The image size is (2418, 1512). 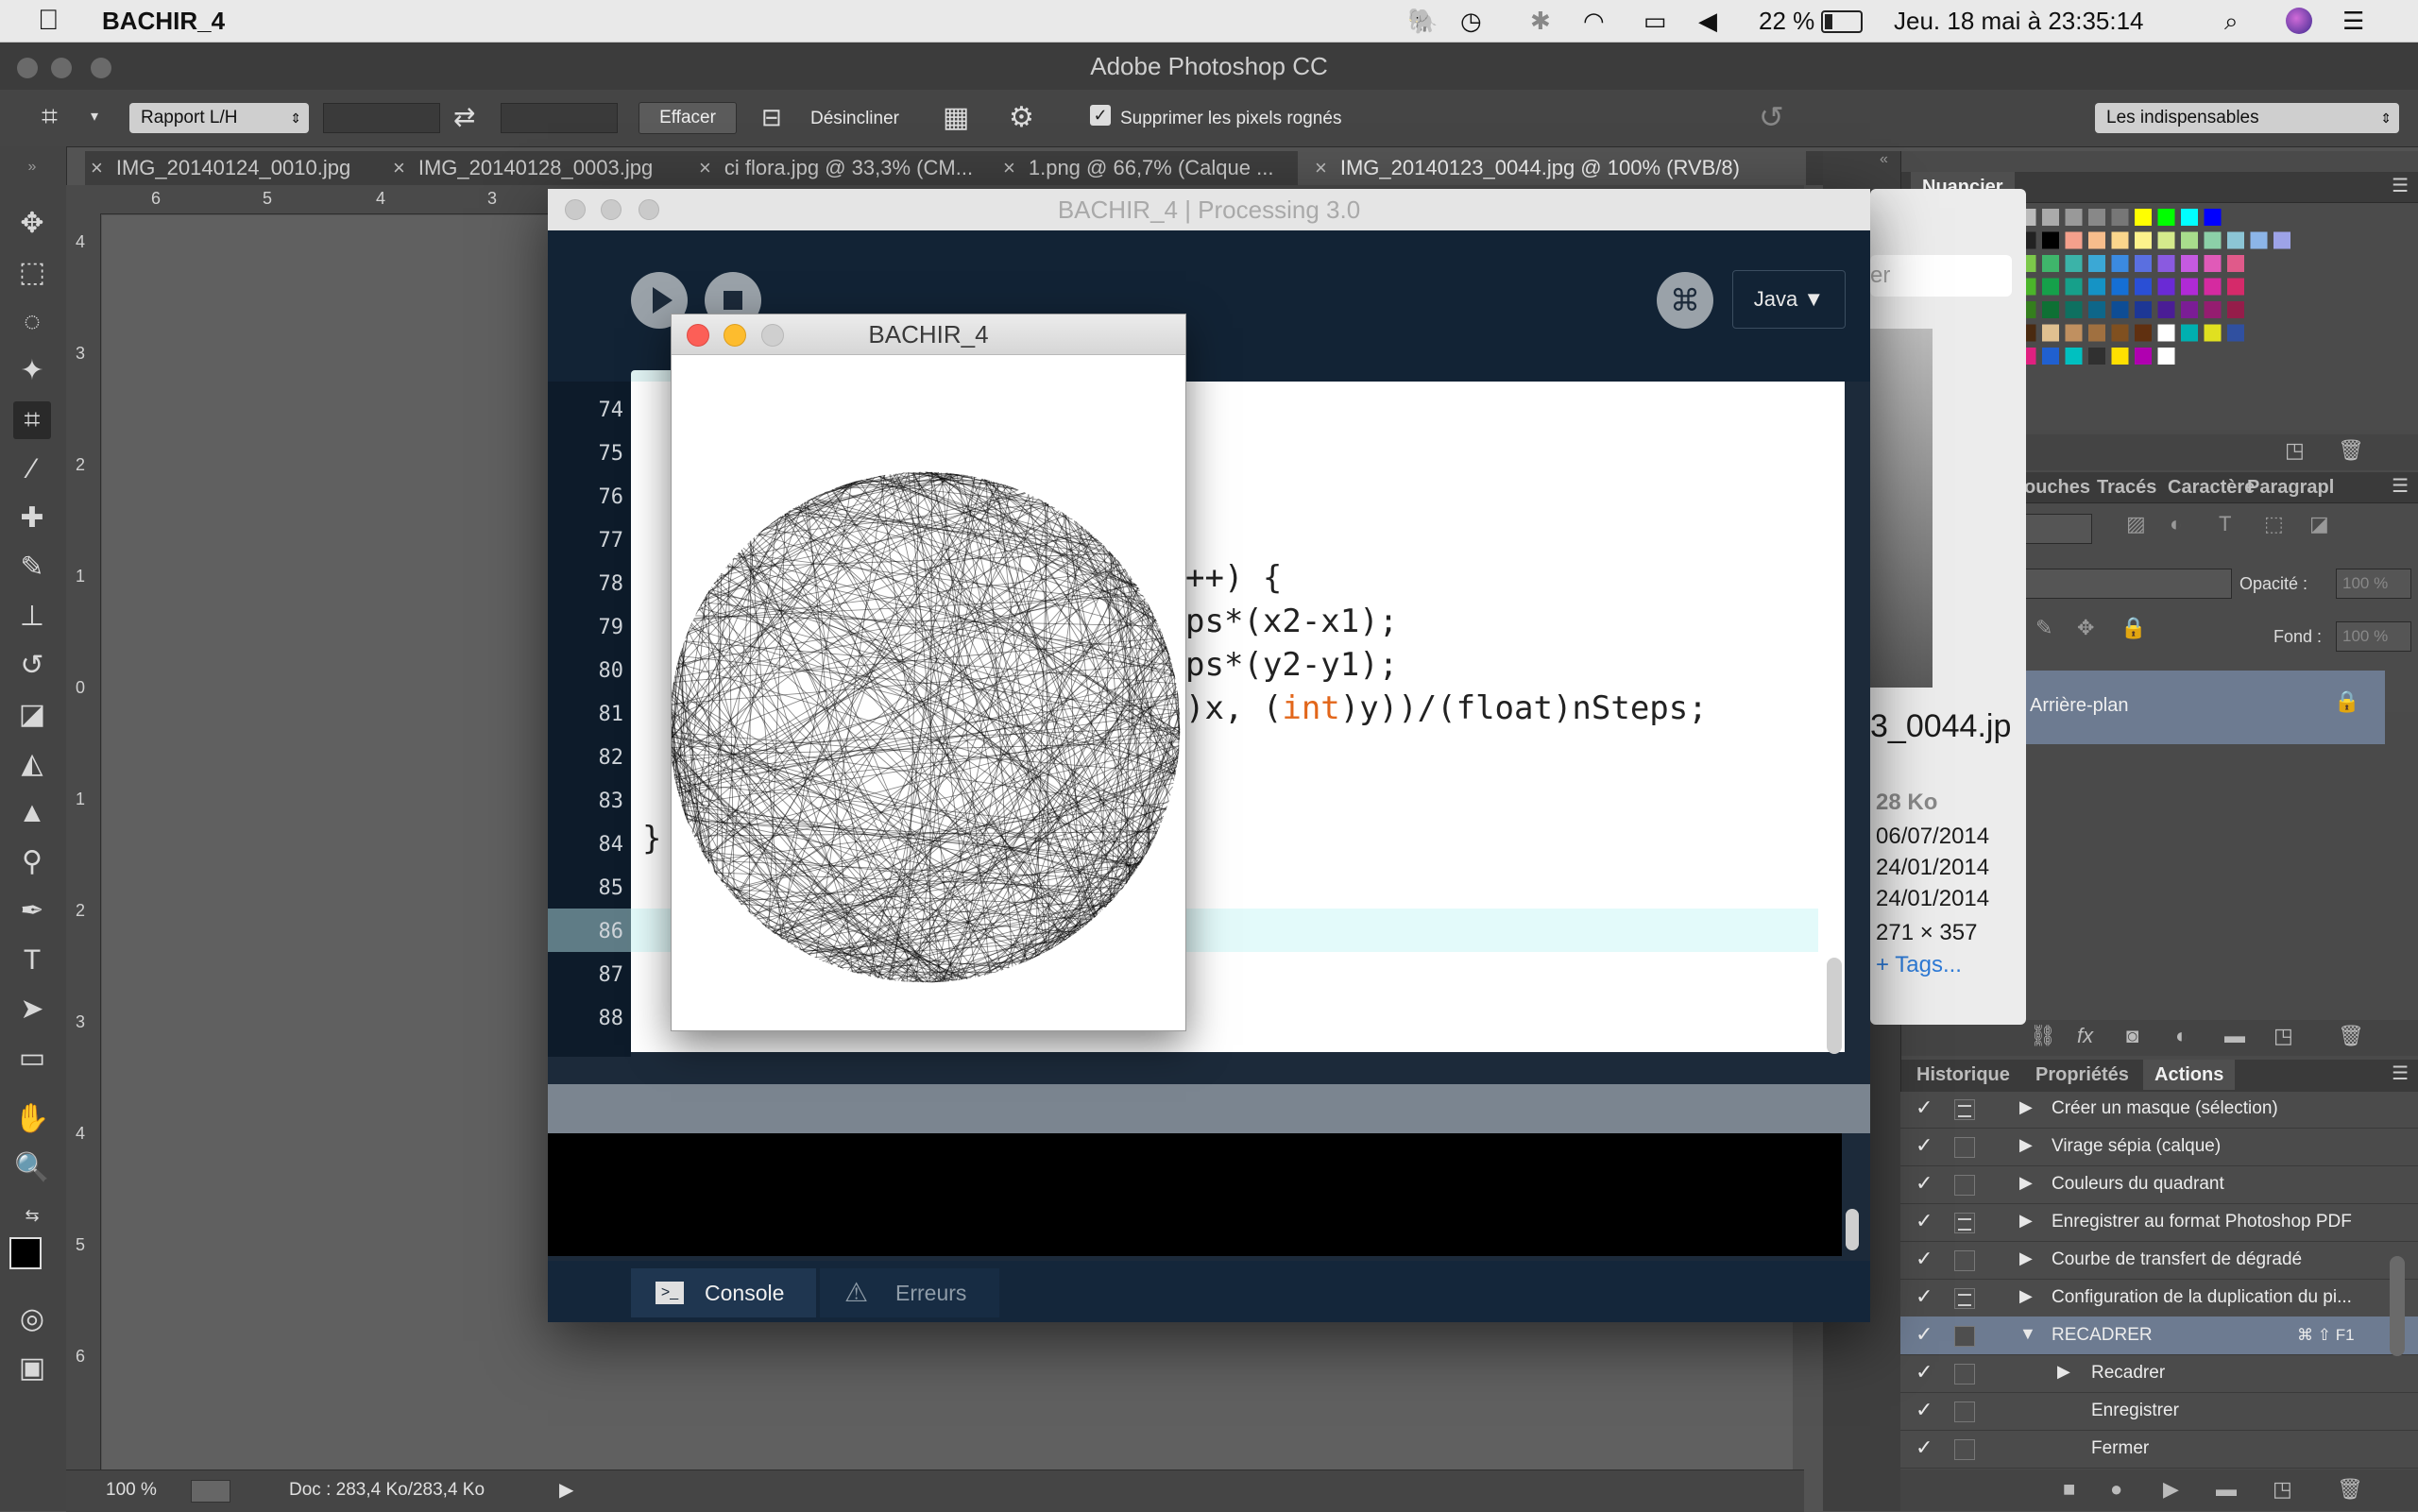 I want to click on app-menu-name: BACHIR_4, so click(x=163, y=21).